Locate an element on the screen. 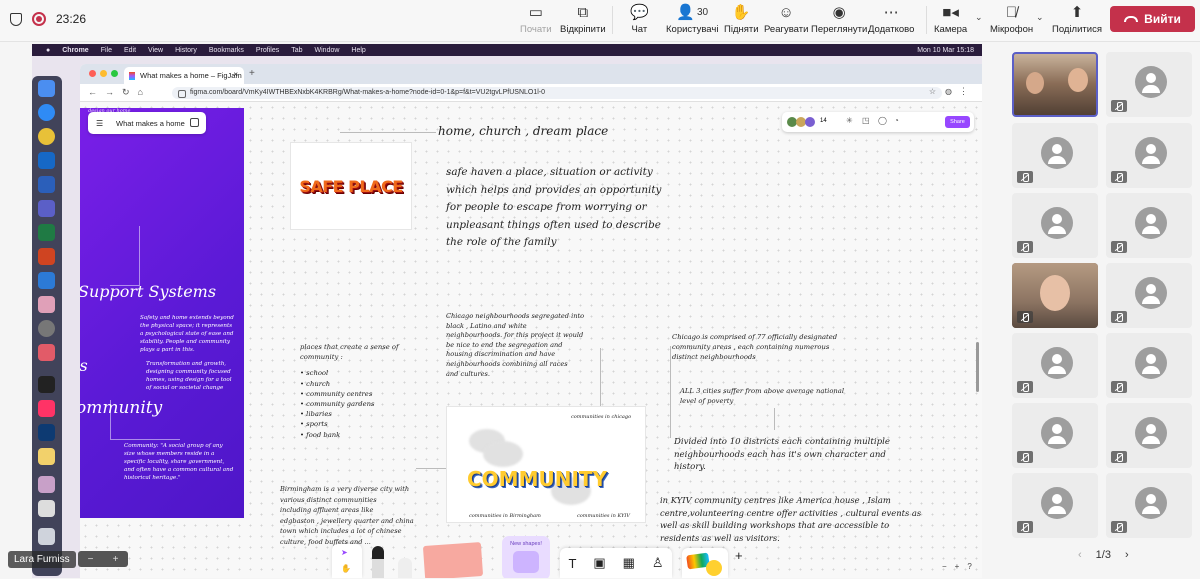  help-icon: ? is located at coordinates (969, 566).